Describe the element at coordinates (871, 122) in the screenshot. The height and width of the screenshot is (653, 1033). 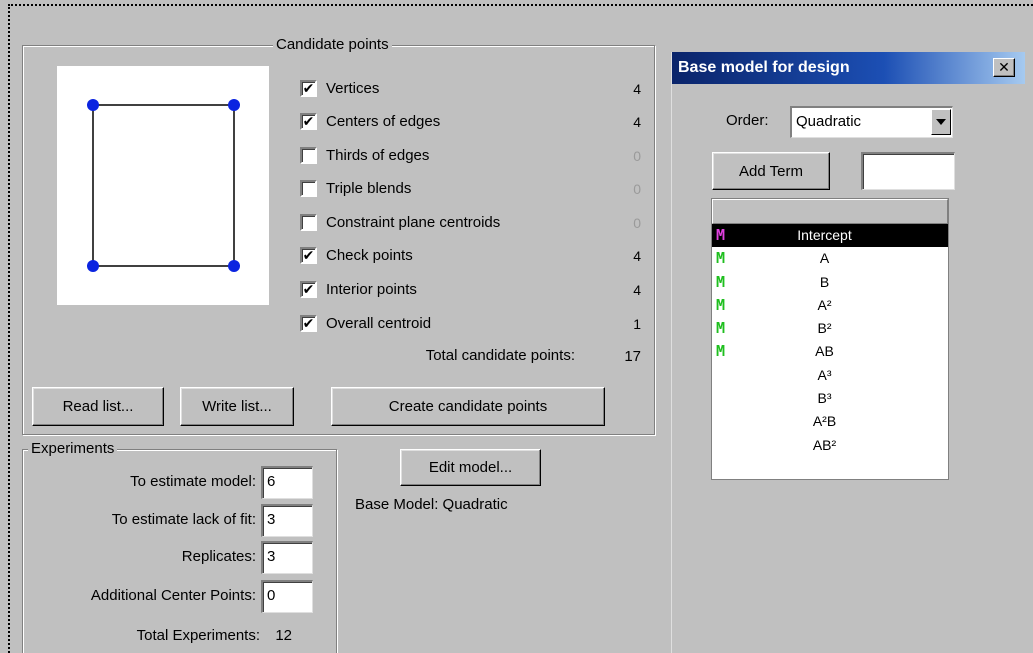
I see `order-select: Quadratic` at that location.